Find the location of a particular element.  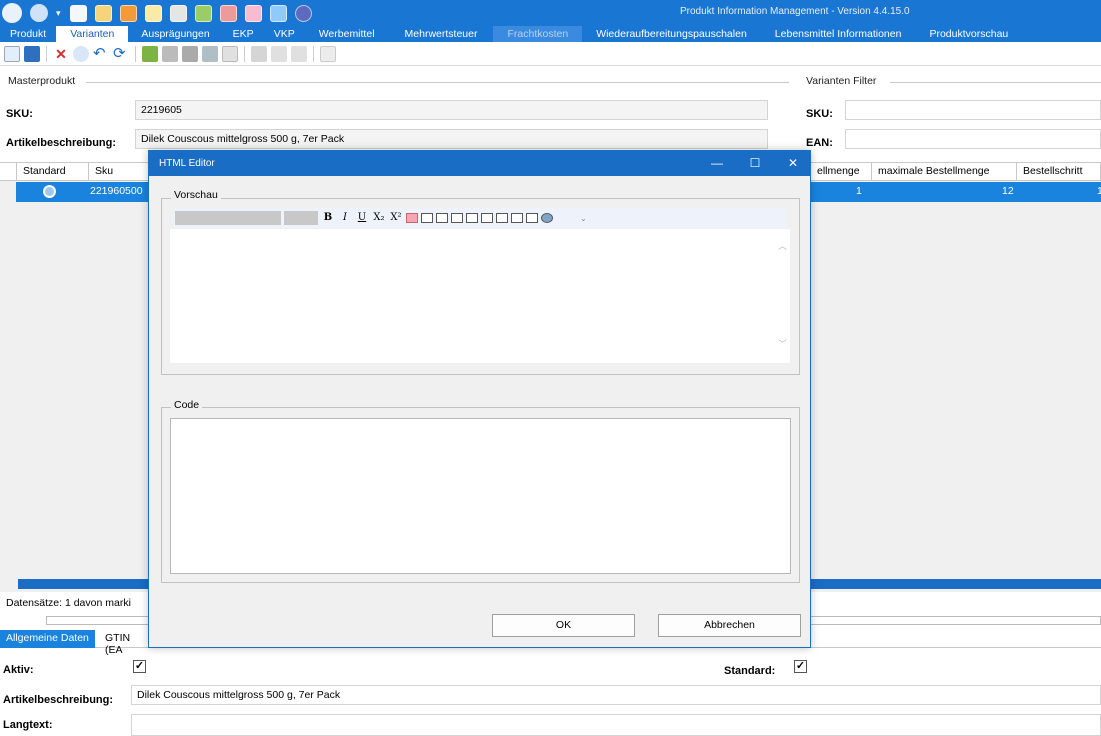

indent-icon is located at coordinates (442, 218).